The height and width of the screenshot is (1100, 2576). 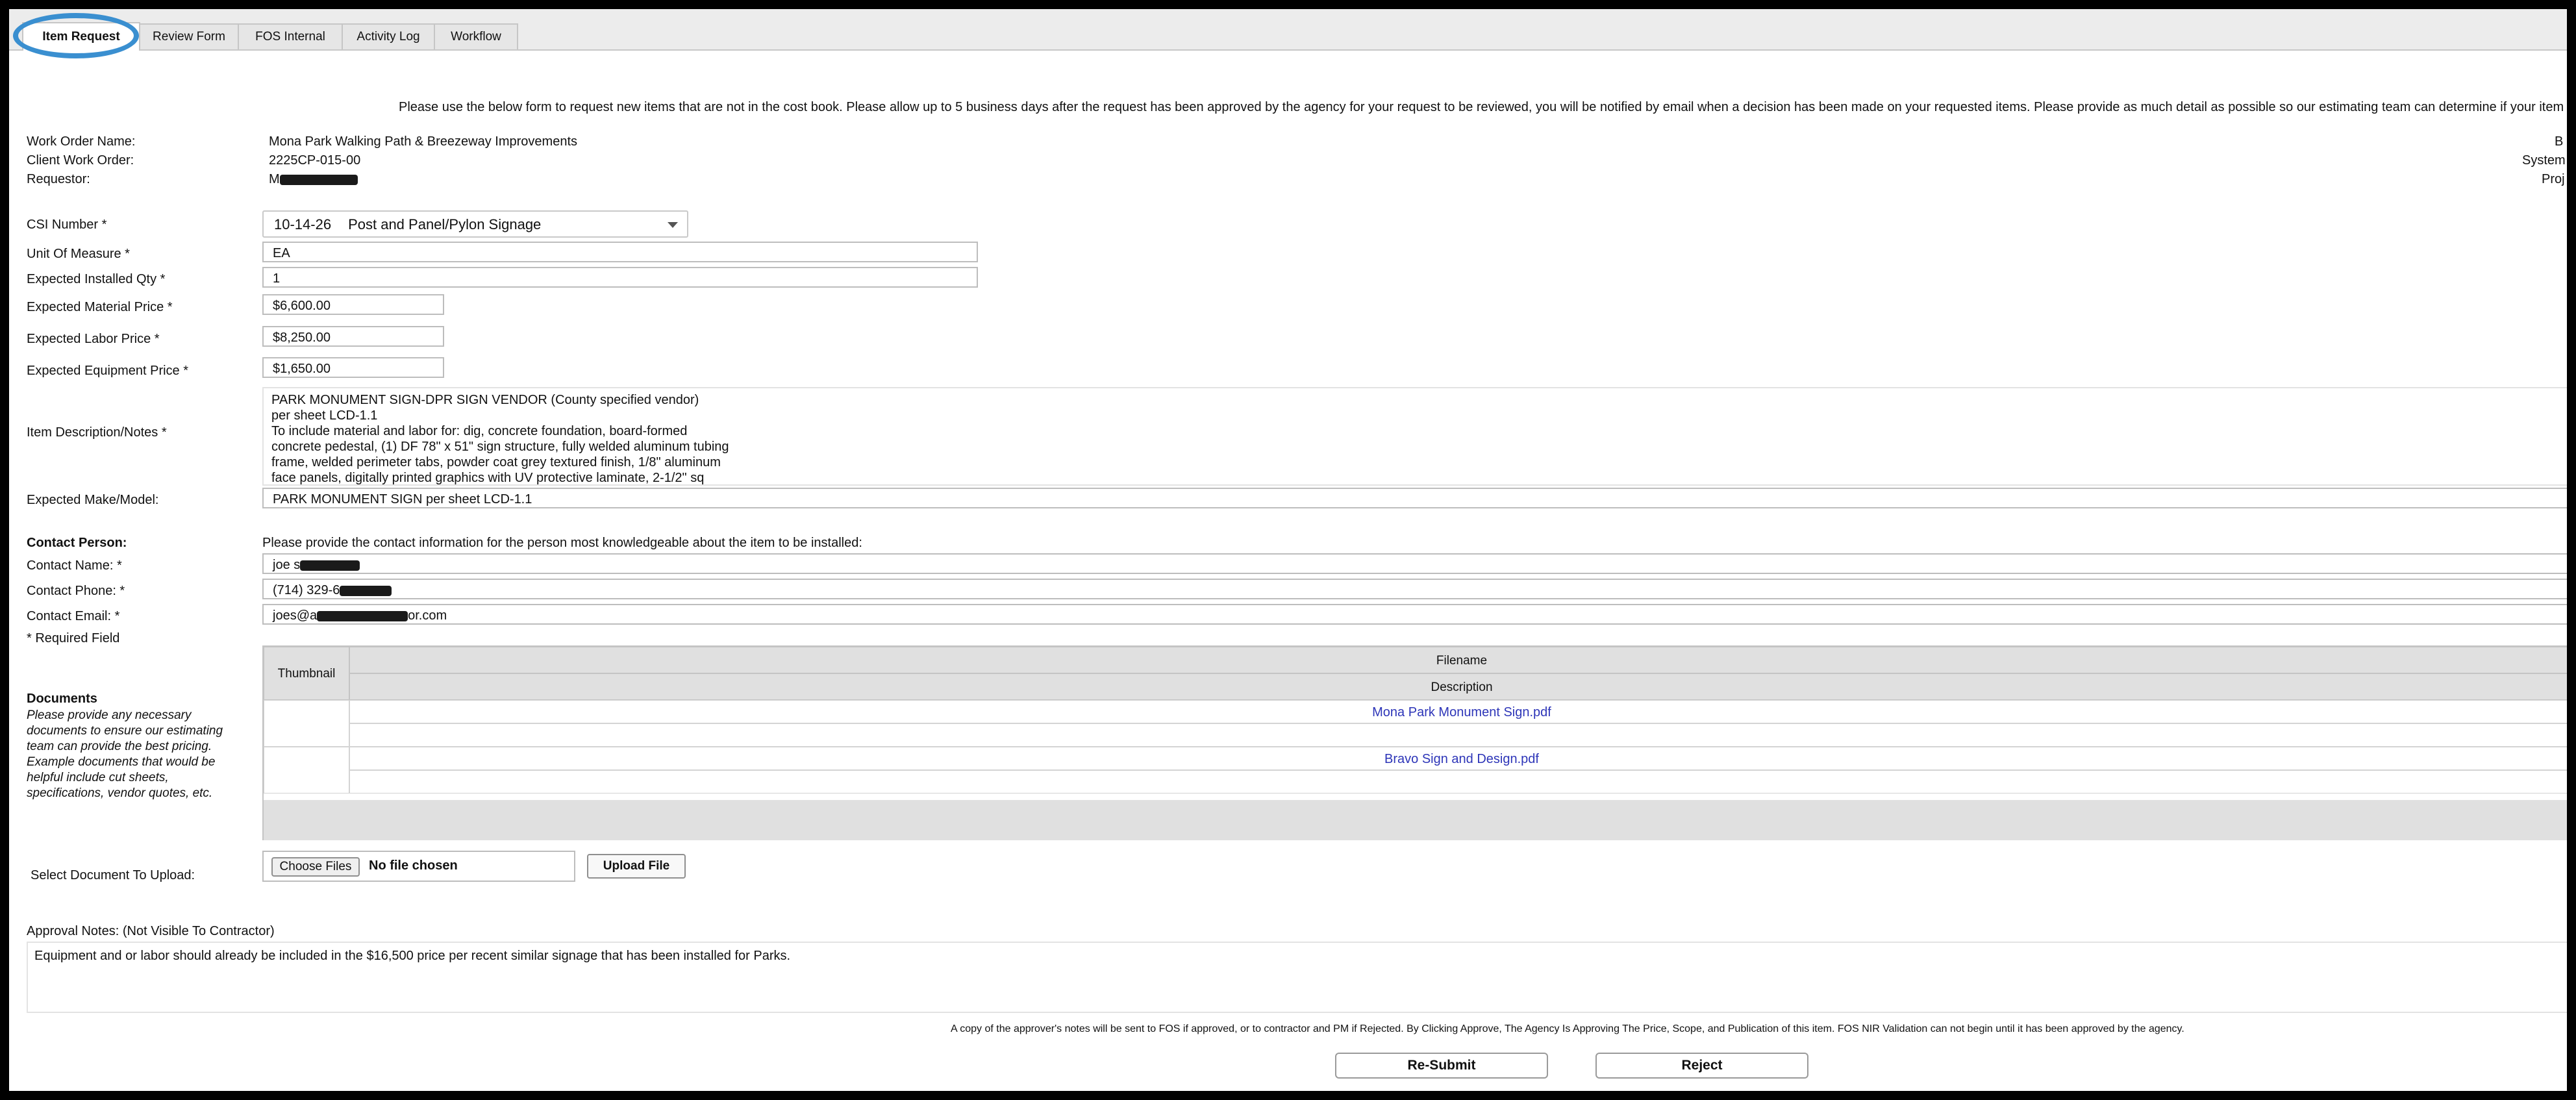 What do you see at coordinates (636, 866) in the screenshot?
I see `upload-file-button: Upload File` at bounding box center [636, 866].